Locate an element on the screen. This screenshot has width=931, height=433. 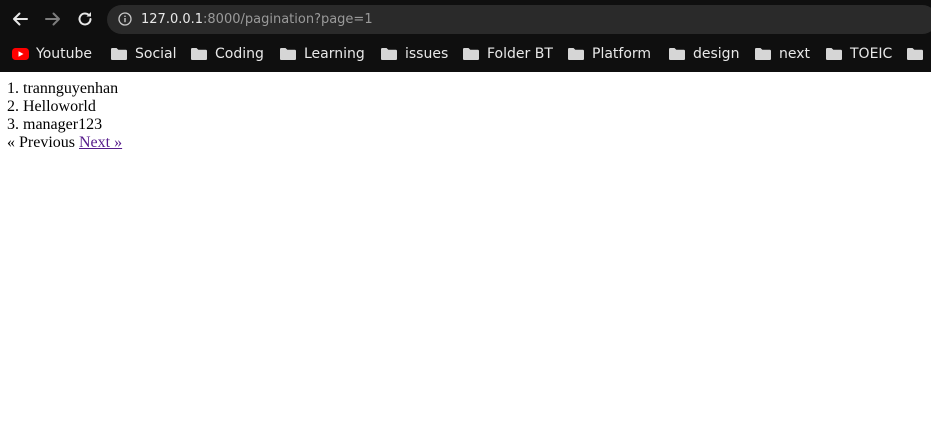
forward-button is located at coordinates (53, 19).